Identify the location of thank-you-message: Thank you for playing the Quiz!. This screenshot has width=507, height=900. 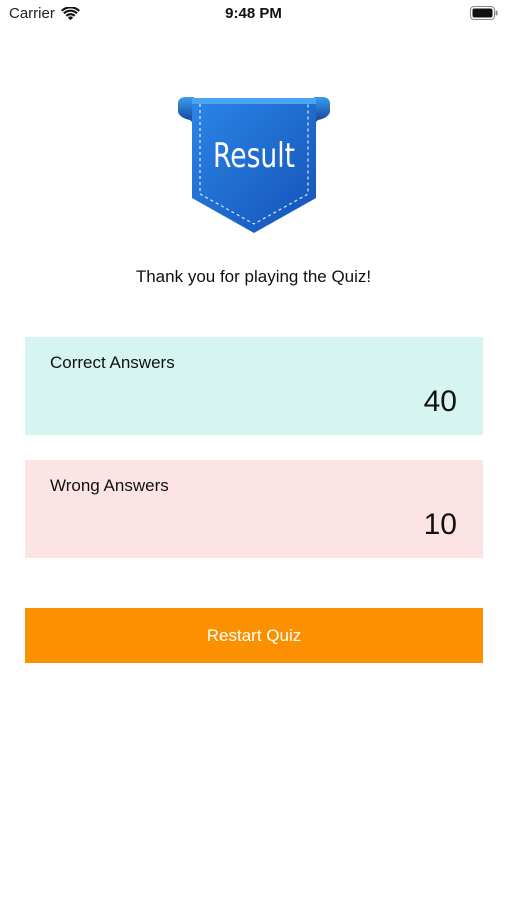
(253, 276).